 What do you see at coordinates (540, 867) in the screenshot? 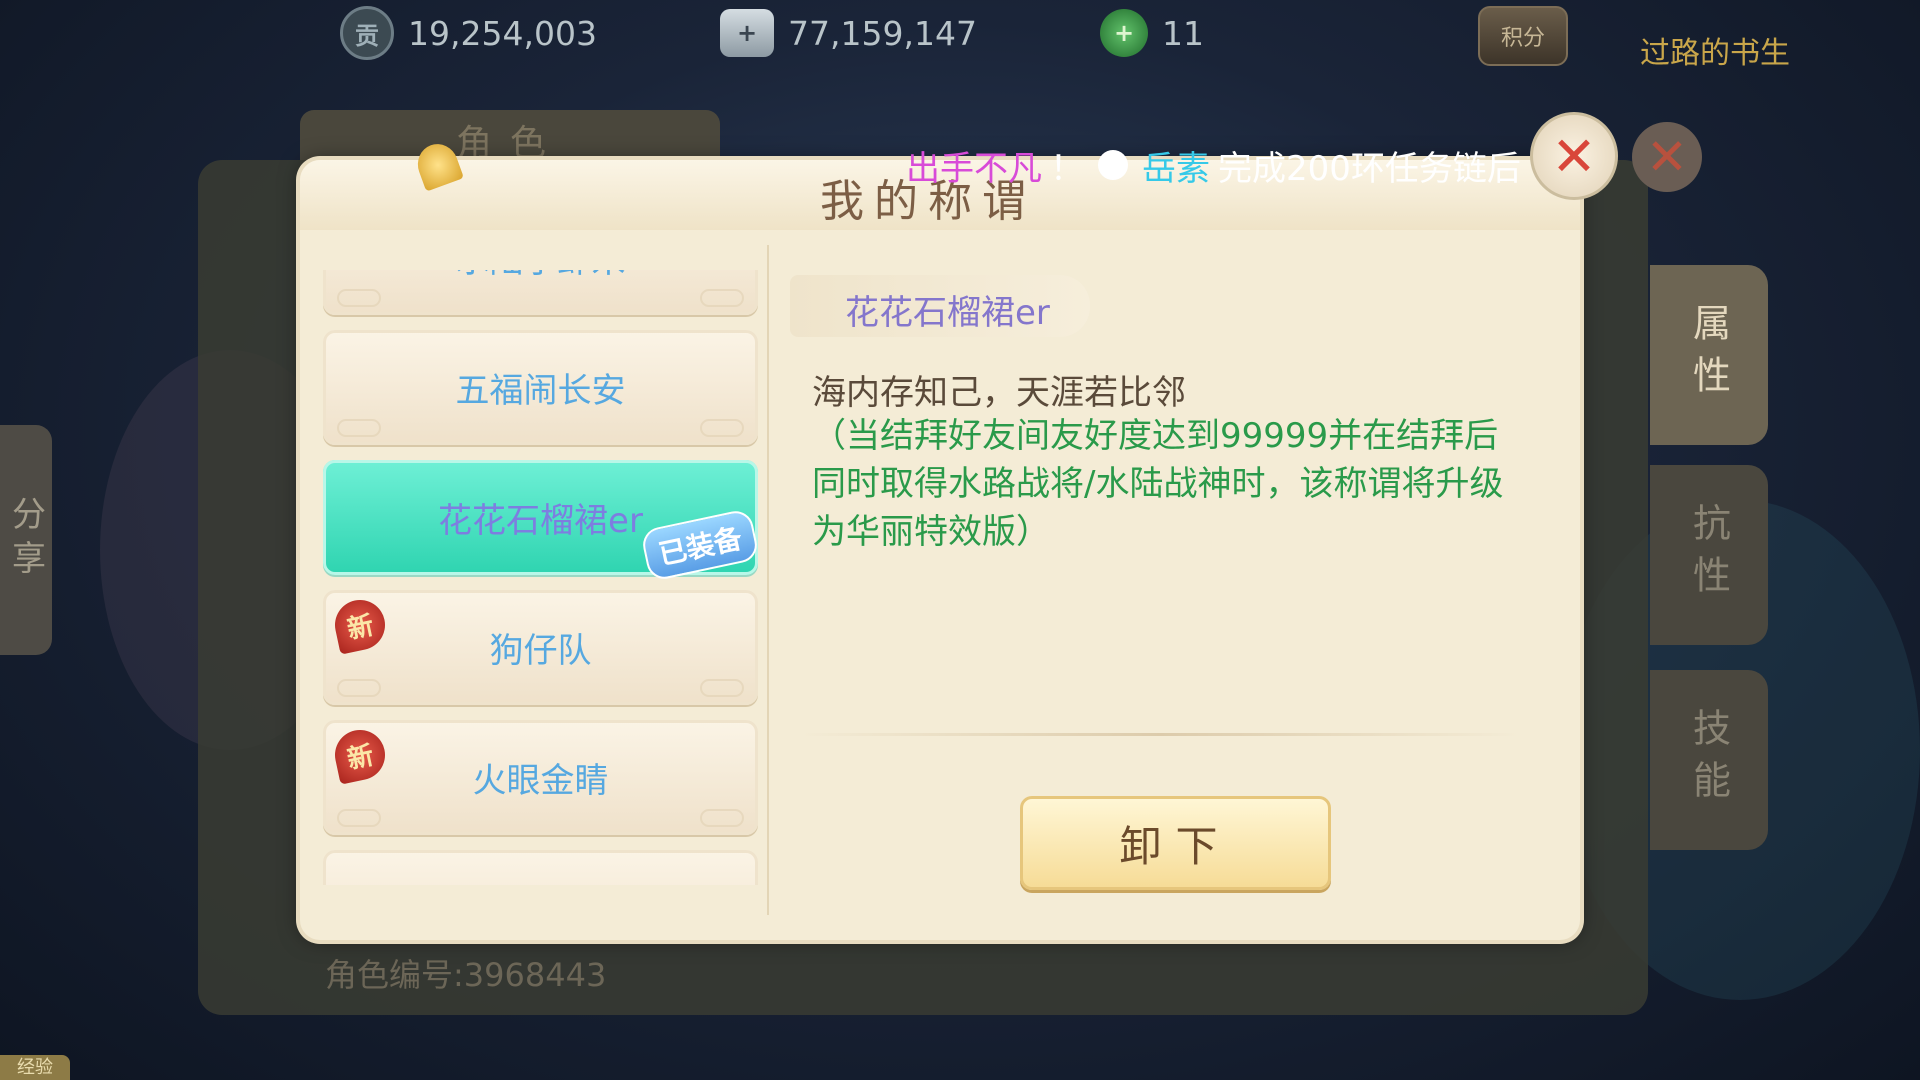
I see `list-item` at bounding box center [540, 867].